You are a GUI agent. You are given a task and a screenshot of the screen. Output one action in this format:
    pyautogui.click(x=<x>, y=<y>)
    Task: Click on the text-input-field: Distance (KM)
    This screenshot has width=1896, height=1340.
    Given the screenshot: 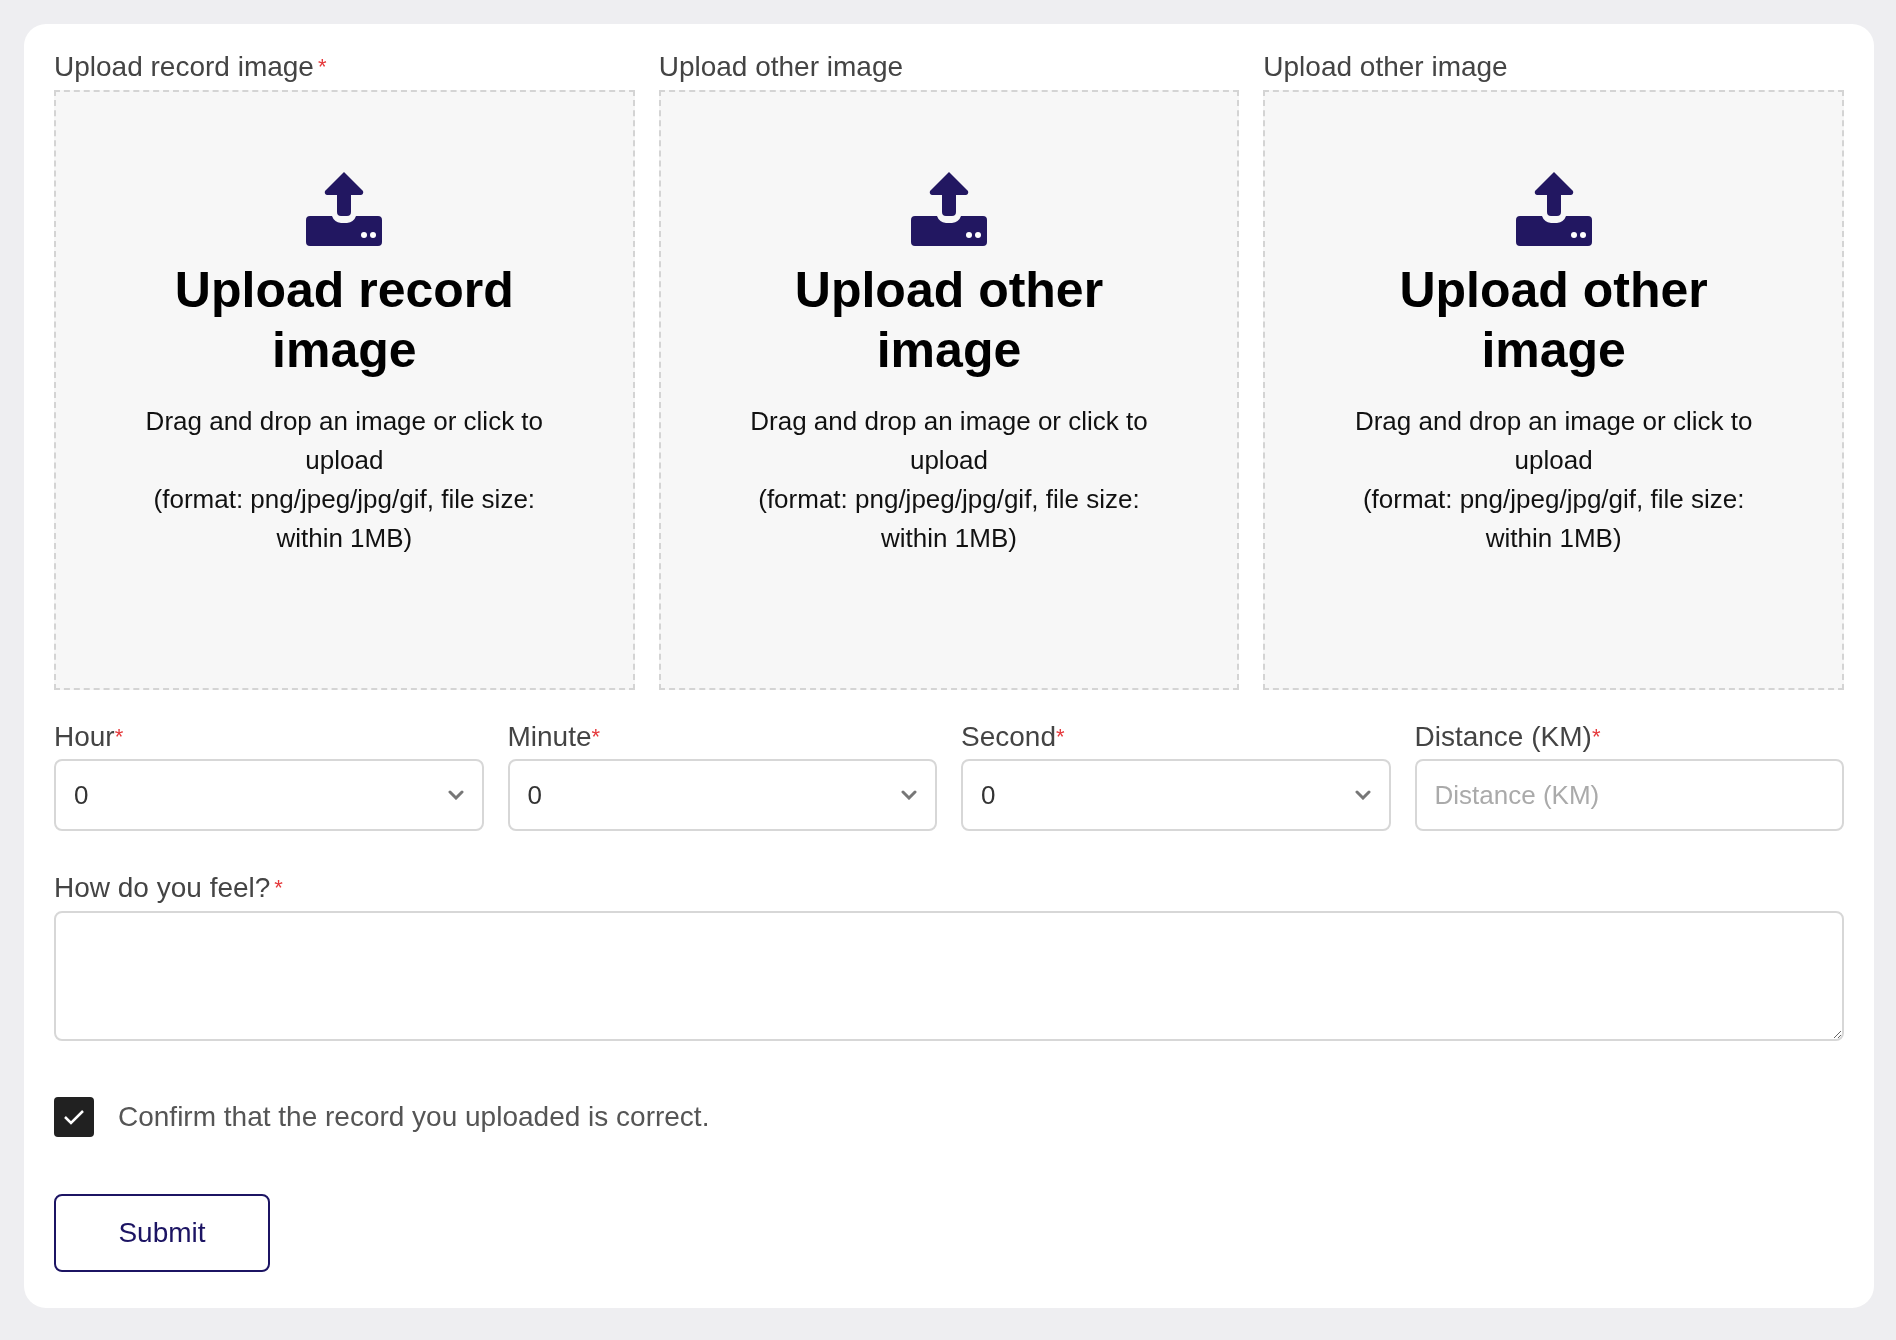 What is the action you would take?
    pyautogui.click(x=1629, y=795)
    